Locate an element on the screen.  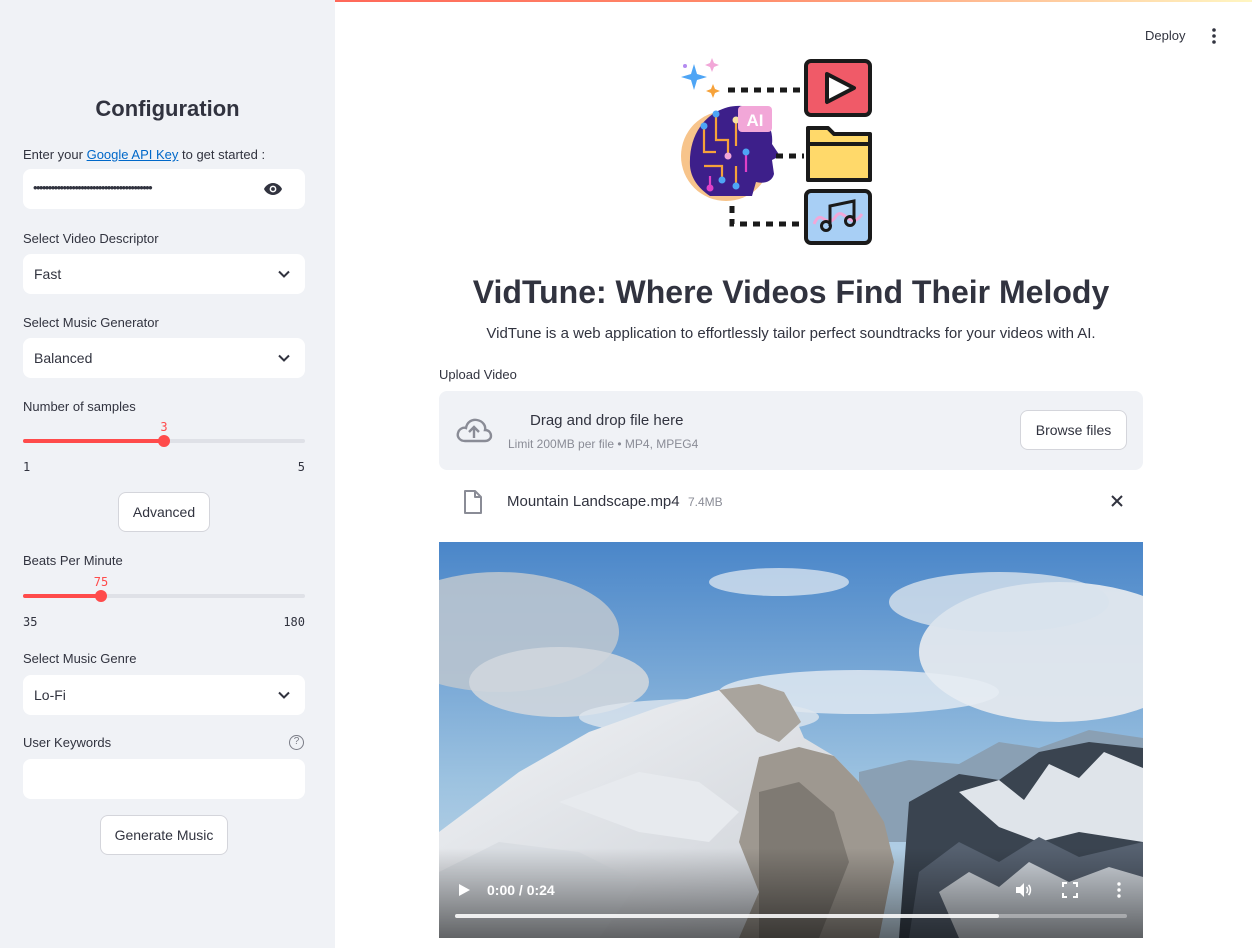
close-icon is located at coordinates (1117, 501).